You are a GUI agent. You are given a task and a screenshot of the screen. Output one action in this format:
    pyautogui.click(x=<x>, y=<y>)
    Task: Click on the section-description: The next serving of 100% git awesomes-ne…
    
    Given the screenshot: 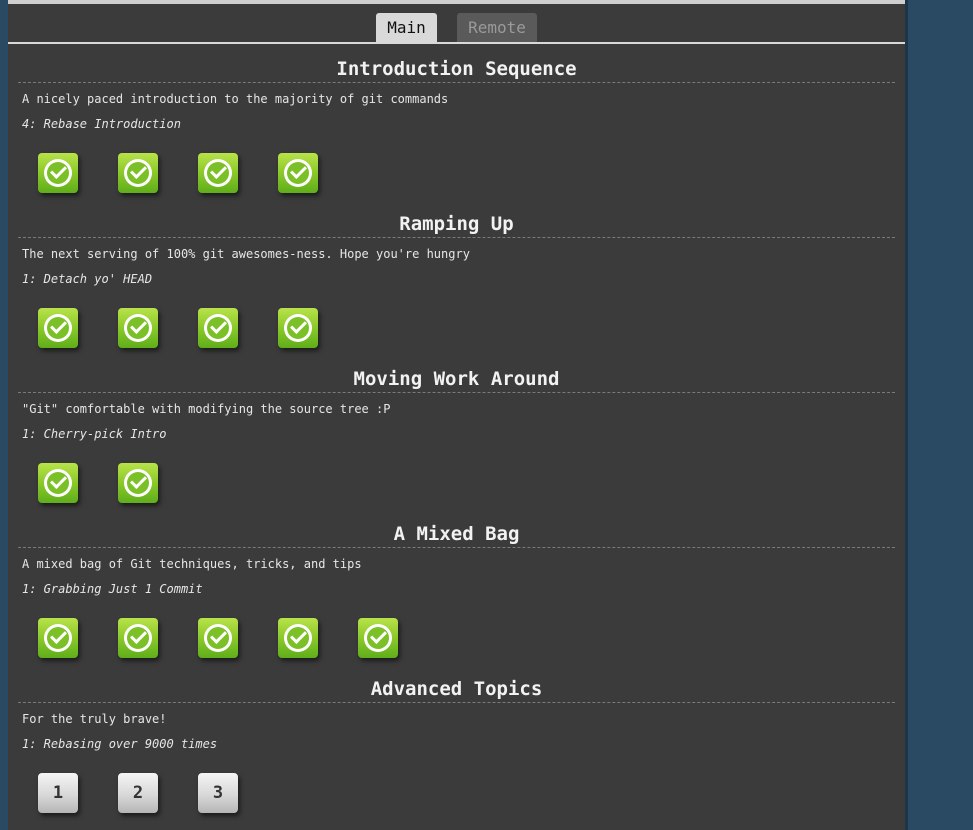 What is the action you would take?
    pyautogui.click(x=246, y=254)
    